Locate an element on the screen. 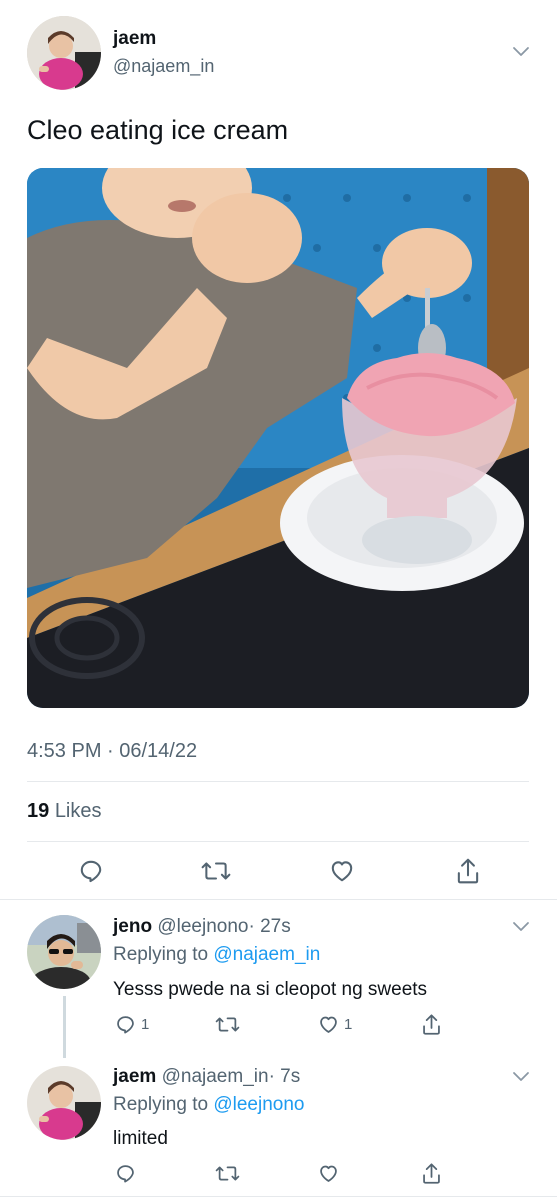 The image size is (557, 1200). author-display-name: jaem is located at coordinates (134, 39).